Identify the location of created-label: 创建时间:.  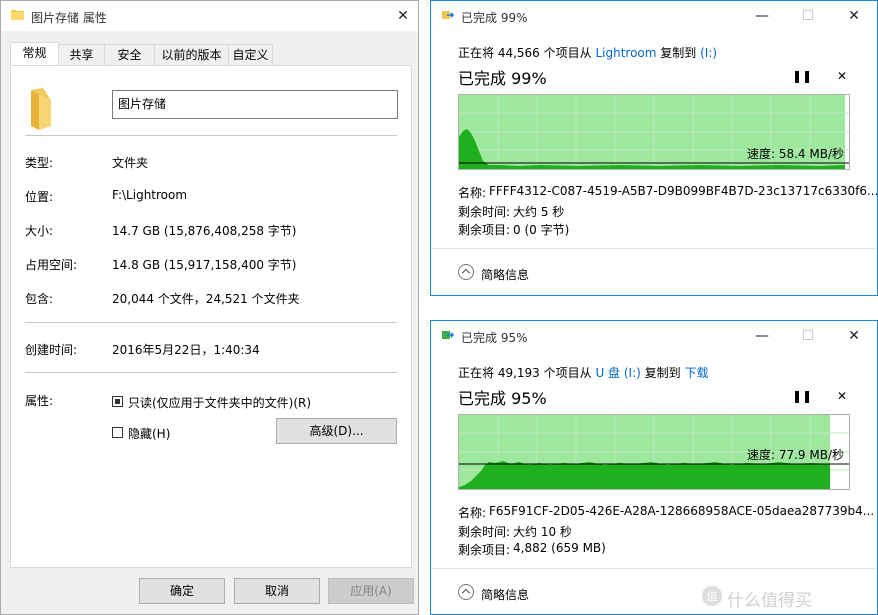
(51, 350).